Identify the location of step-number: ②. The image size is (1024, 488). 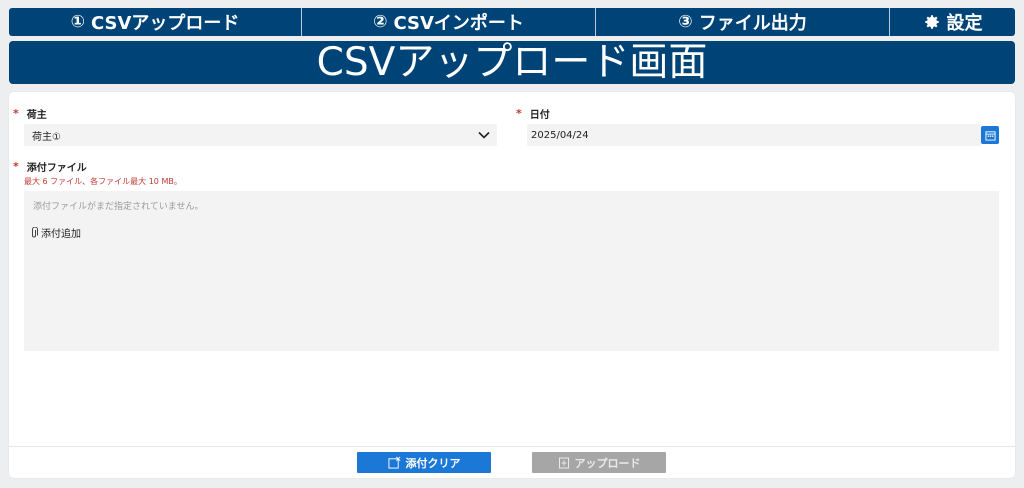
(380, 22).